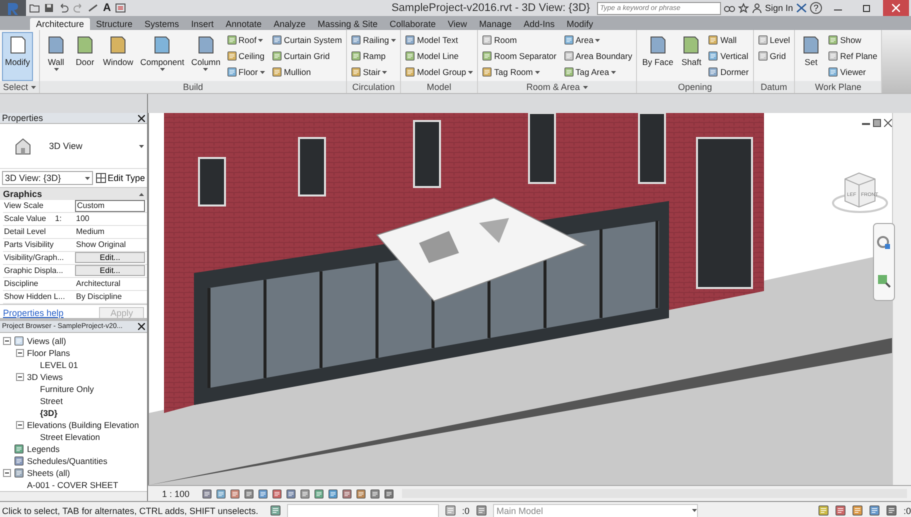 This screenshot has height=517, width=911. I want to click on open-folder-icon, so click(34, 8).